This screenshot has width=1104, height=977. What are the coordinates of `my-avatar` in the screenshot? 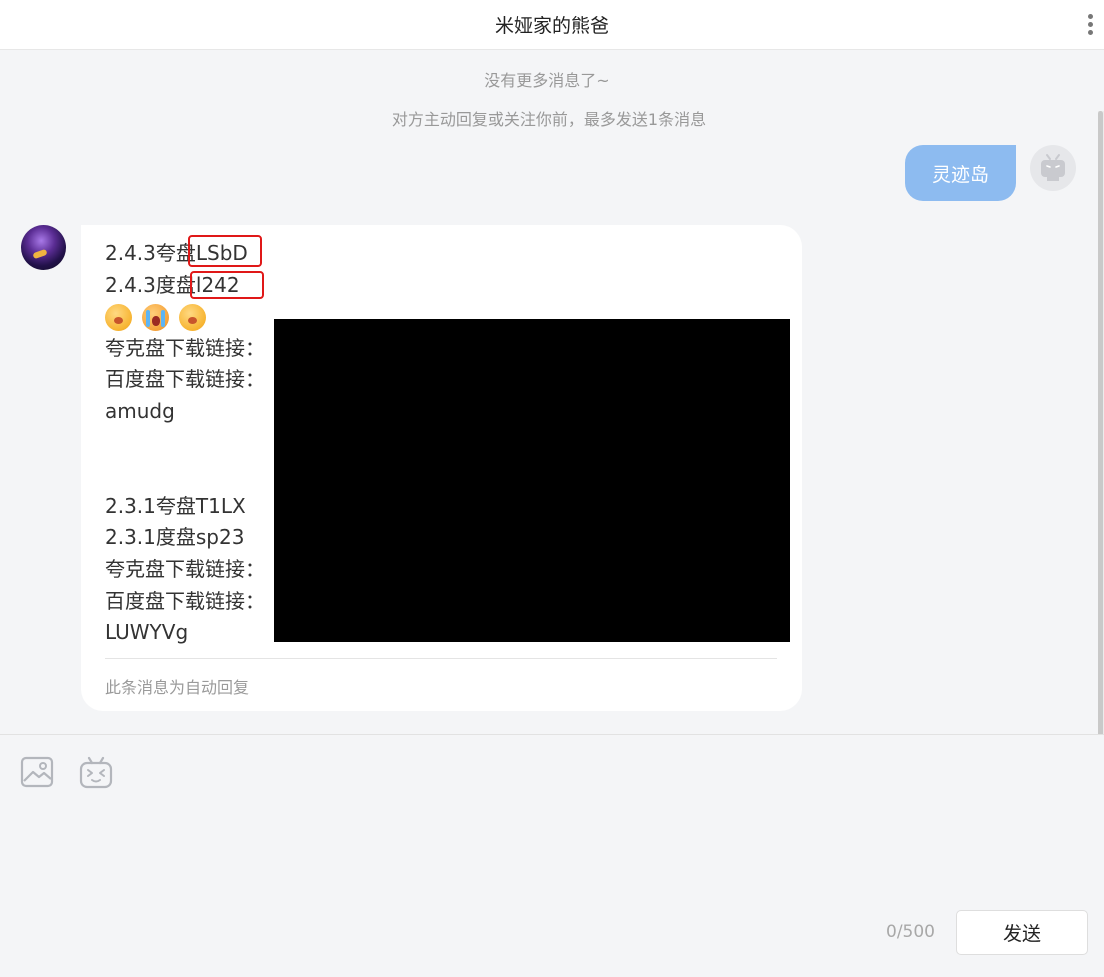 It's located at (1053, 168).